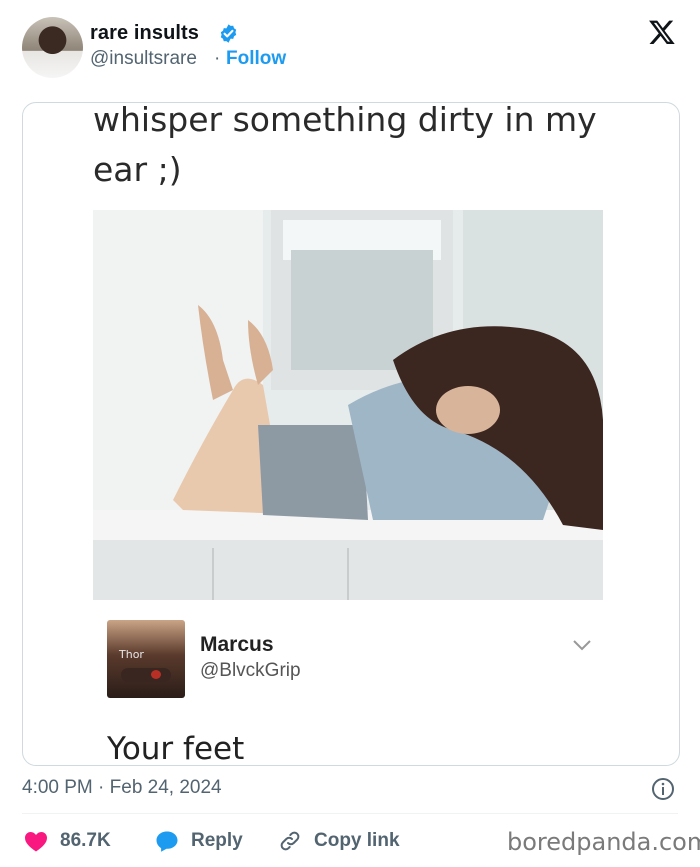 The image size is (700, 867). I want to click on reply-author-name: Marcus, so click(237, 644).